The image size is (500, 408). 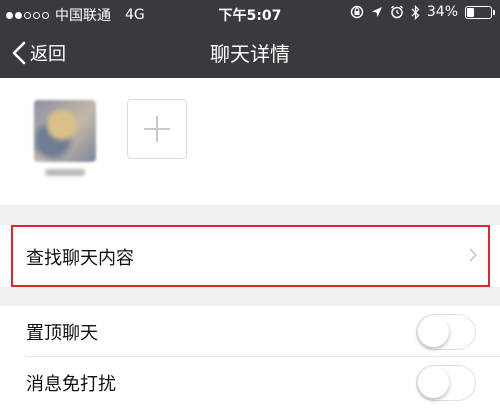 I want to click on mute-notifications-label: 消息免打扰, so click(x=71, y=384).